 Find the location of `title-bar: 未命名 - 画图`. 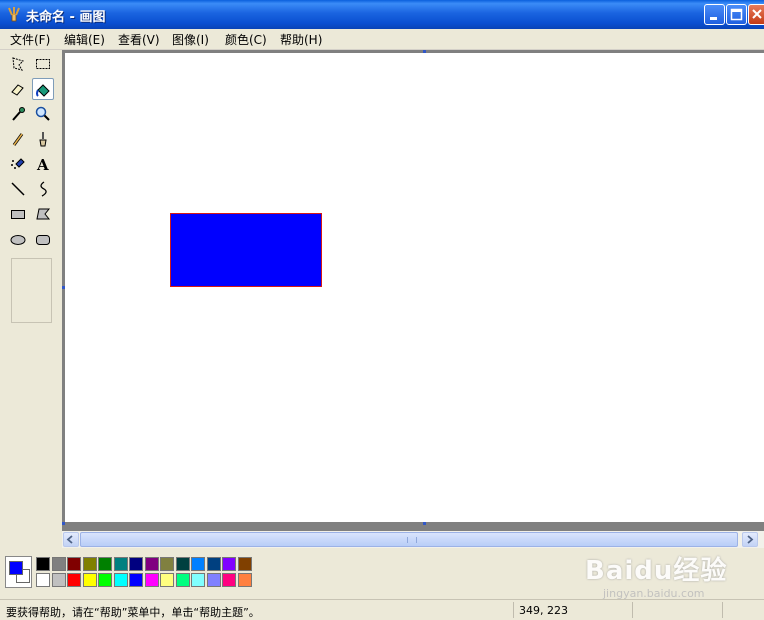

title-bar: 未命名 - 画图 is located at coordinates (382, 14).